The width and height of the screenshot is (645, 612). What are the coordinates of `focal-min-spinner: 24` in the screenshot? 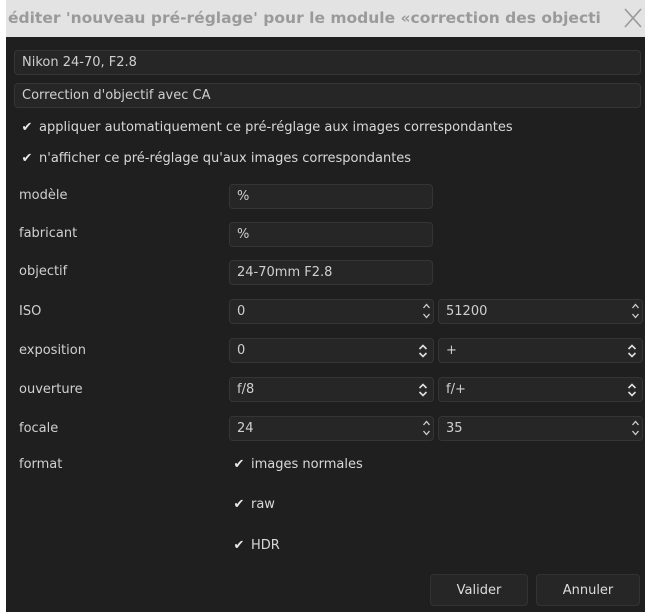 It's located at (331, 428).